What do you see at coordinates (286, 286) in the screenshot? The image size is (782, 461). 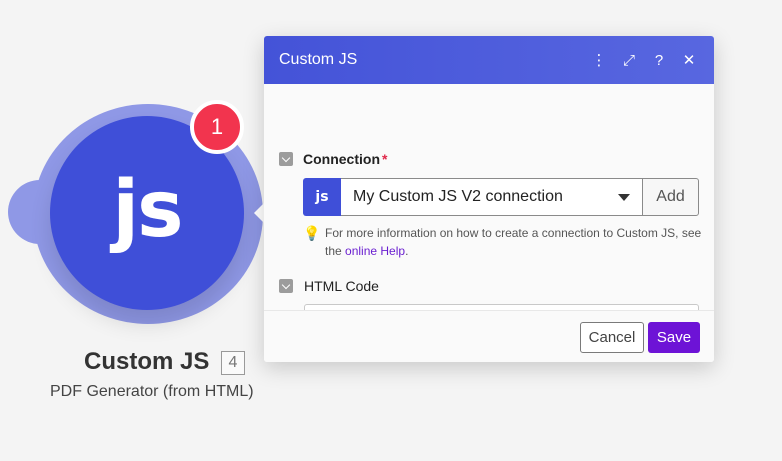 I see `html-code-collapse-toggle` at bounding box center [286, 286].